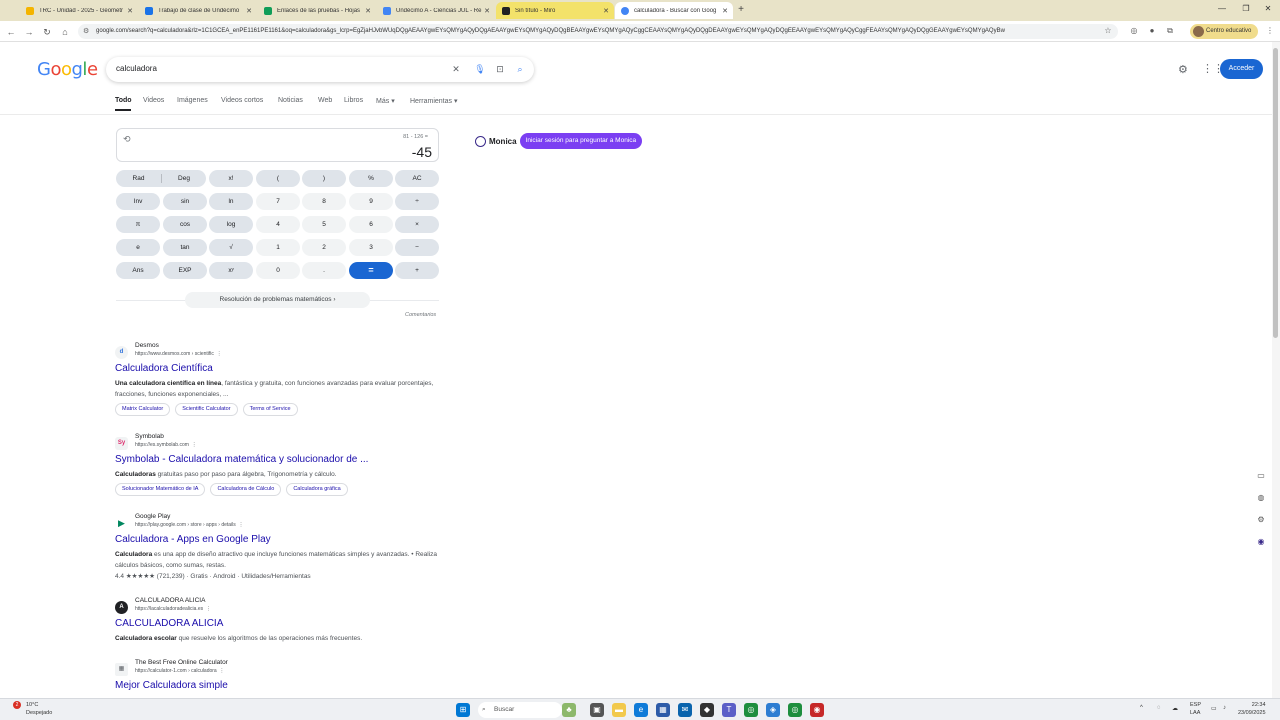 The width and height of the screenshot is (1280, 720). I want to click on sqrt-key: √, so click(231, 247).